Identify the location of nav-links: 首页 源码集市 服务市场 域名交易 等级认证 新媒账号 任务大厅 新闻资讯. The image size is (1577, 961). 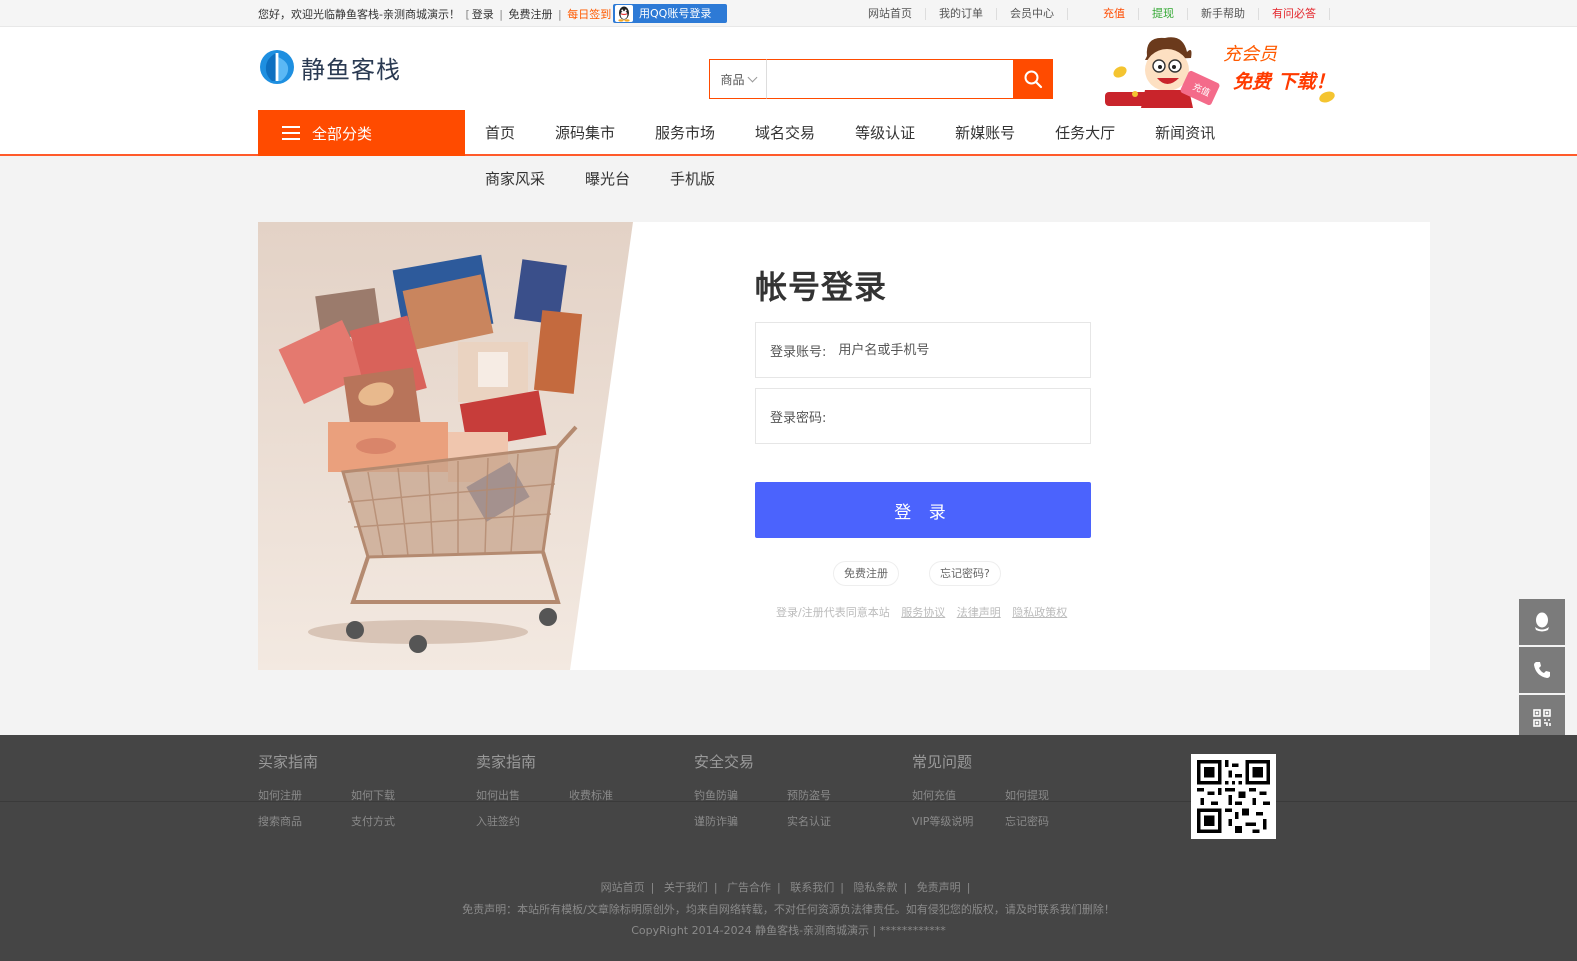
(850, 133).